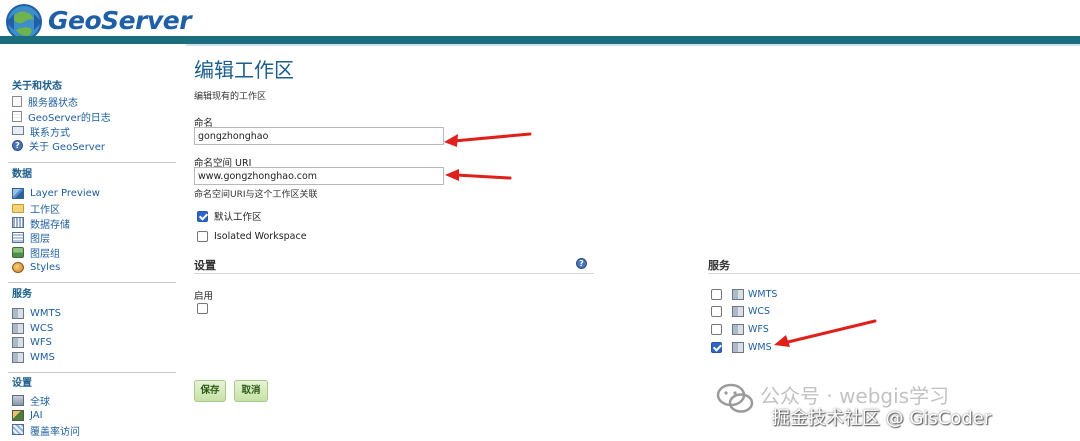 This screenshot has width=1080, height=441. Describe the element at coordinates (88, 208) in the screenshot. I see `sidebar-item-workspaces: 工作区` at that location.